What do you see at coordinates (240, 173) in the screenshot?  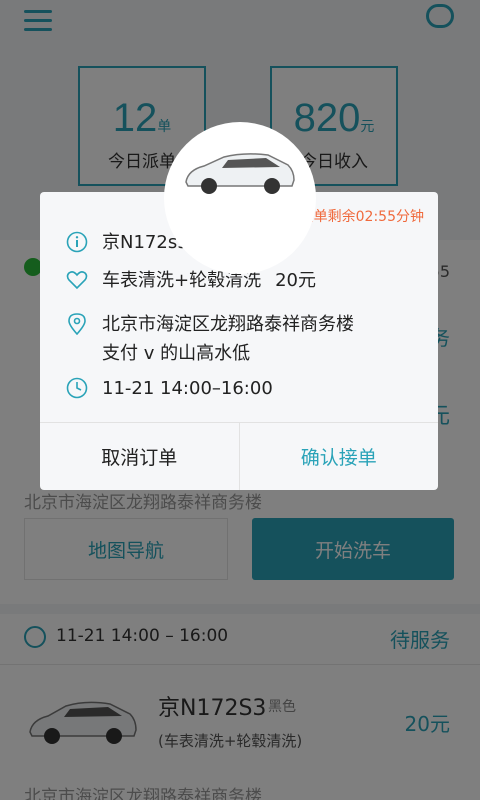 I see `car-icon` at bounding box center [240, 173].